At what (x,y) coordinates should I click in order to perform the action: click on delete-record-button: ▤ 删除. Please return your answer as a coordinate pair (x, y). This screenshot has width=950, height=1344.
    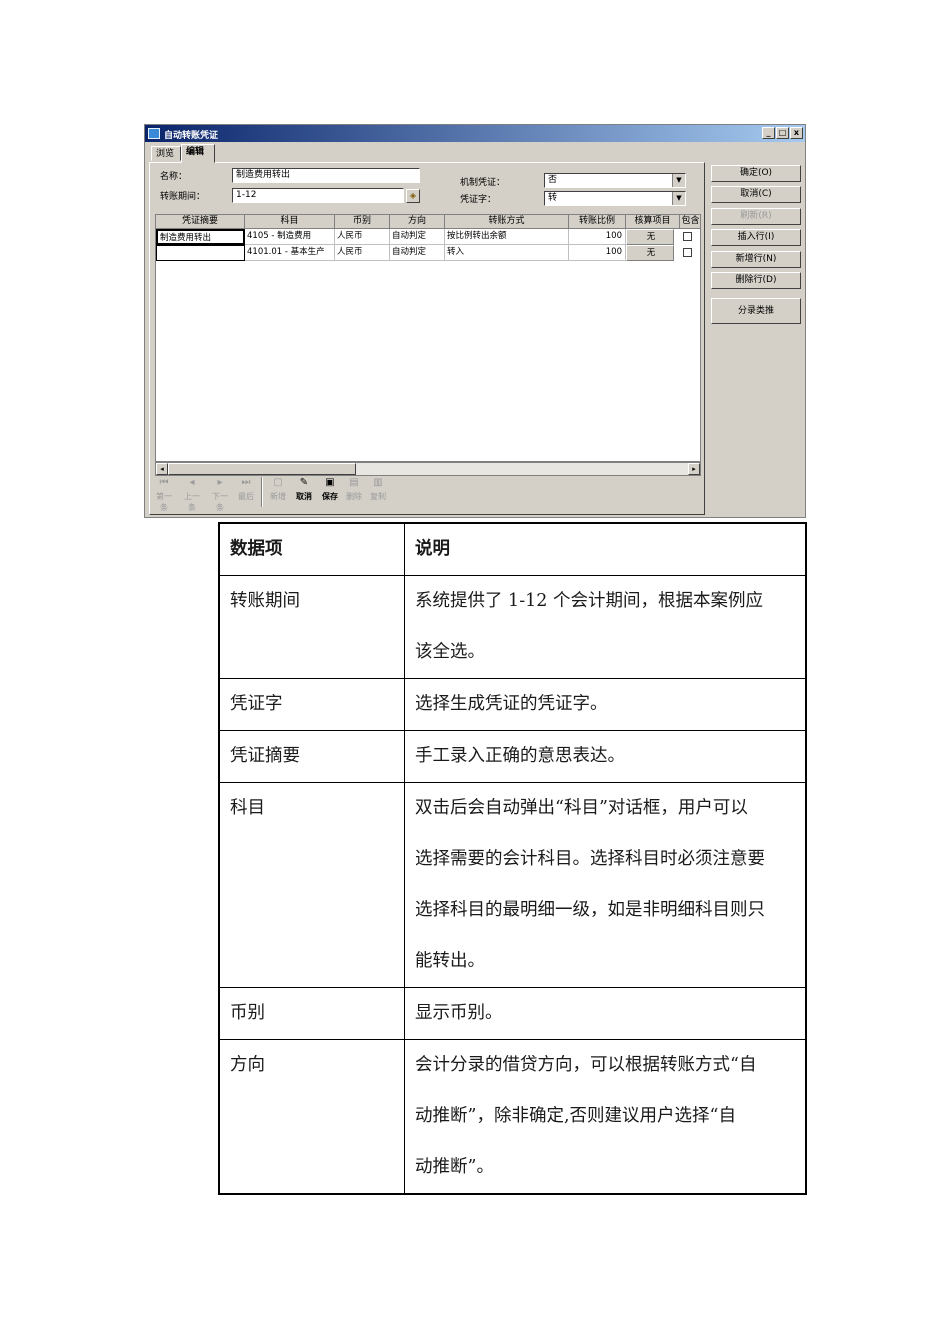
    Looking at the image, I should click on (354, 488).